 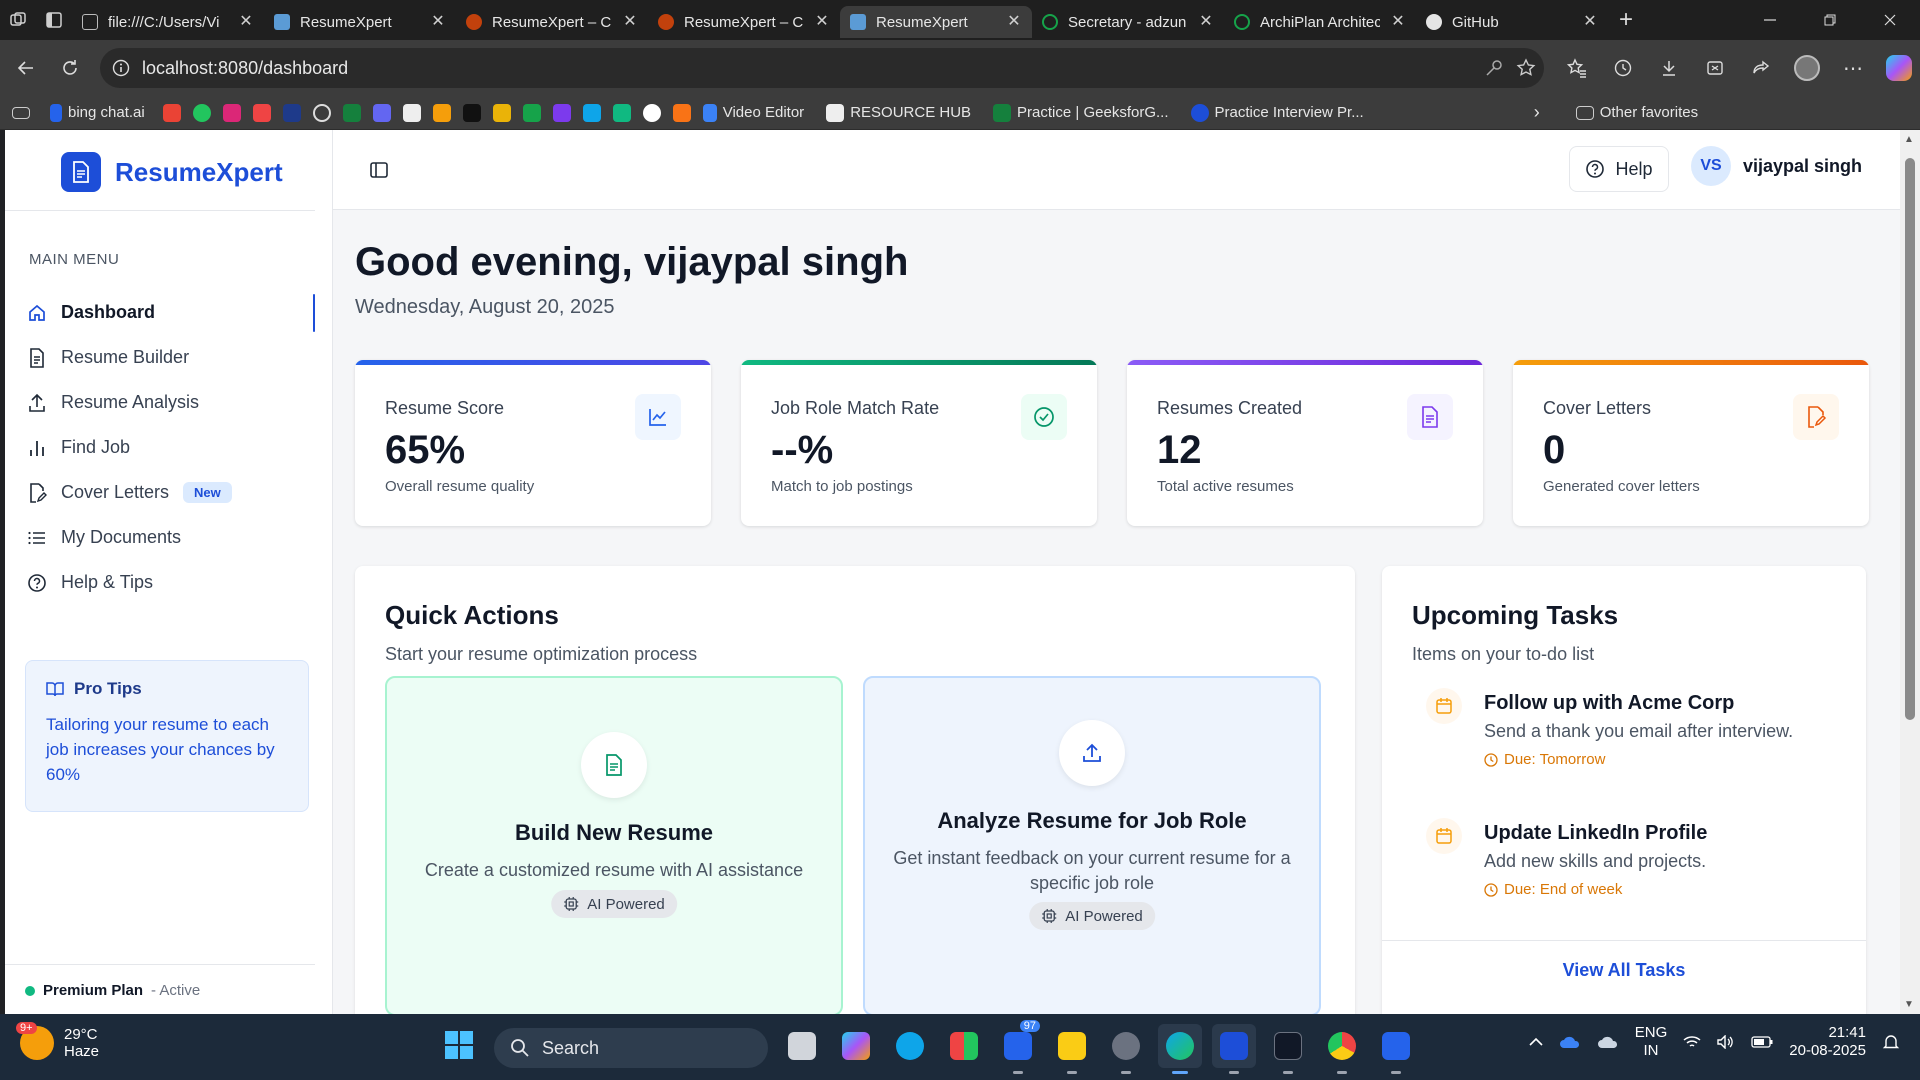 What do you see at coordinates (1898, 68) in the screenshot?
I see `copilot-icon` at bounding box center [1898, 68].